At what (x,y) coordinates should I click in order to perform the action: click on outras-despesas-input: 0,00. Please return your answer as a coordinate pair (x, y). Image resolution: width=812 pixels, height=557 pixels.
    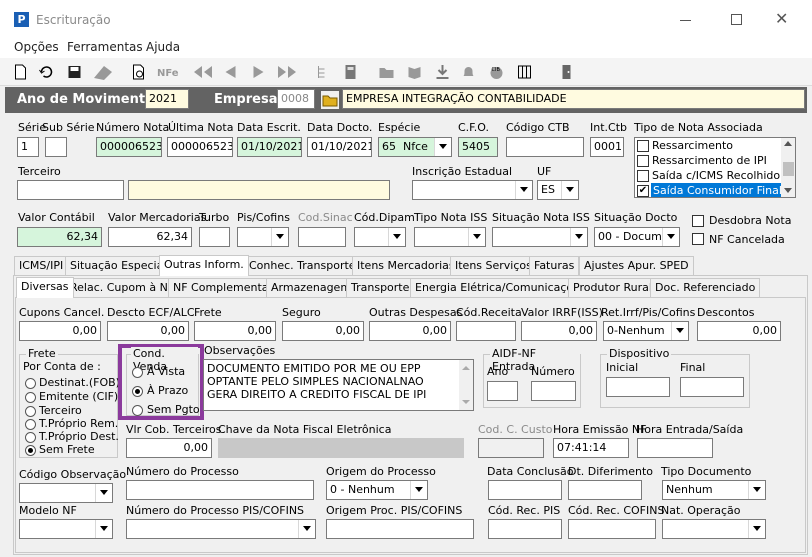
    Looking at the image, I should click on (410, 331).